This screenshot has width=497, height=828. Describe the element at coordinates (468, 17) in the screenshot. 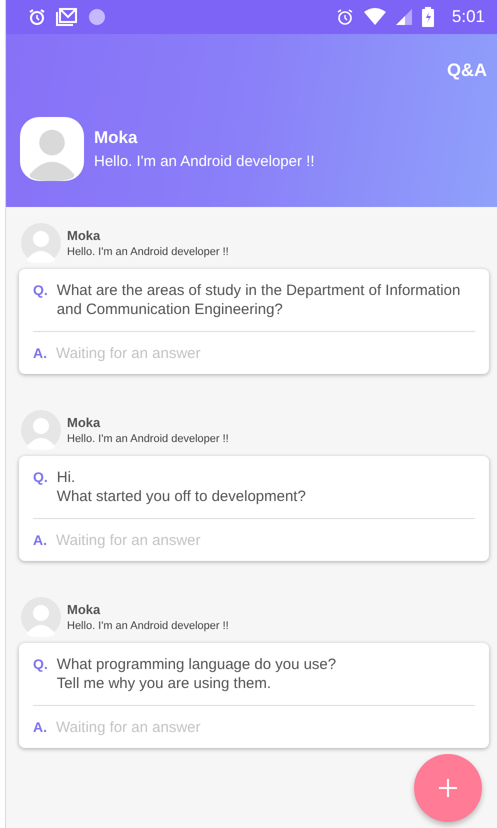

I see `status-time: 5:01` at that location.